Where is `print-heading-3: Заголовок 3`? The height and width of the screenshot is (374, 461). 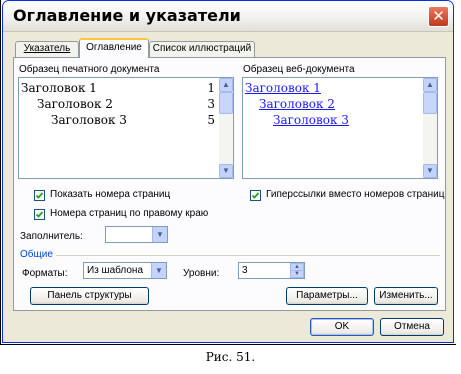 print-heading-3: Заголовок 3 is located at coordinates (89, 120).